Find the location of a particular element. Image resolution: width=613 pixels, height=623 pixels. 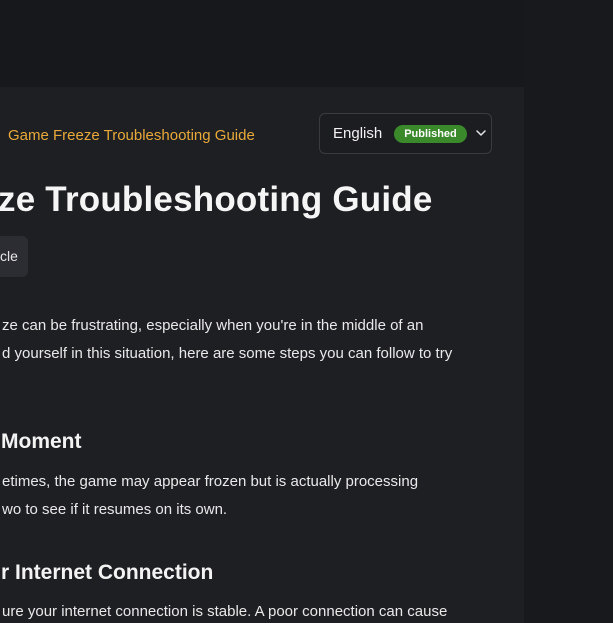

page-title: ze Troubleshooting Guide is located at coordinates (216, 199).